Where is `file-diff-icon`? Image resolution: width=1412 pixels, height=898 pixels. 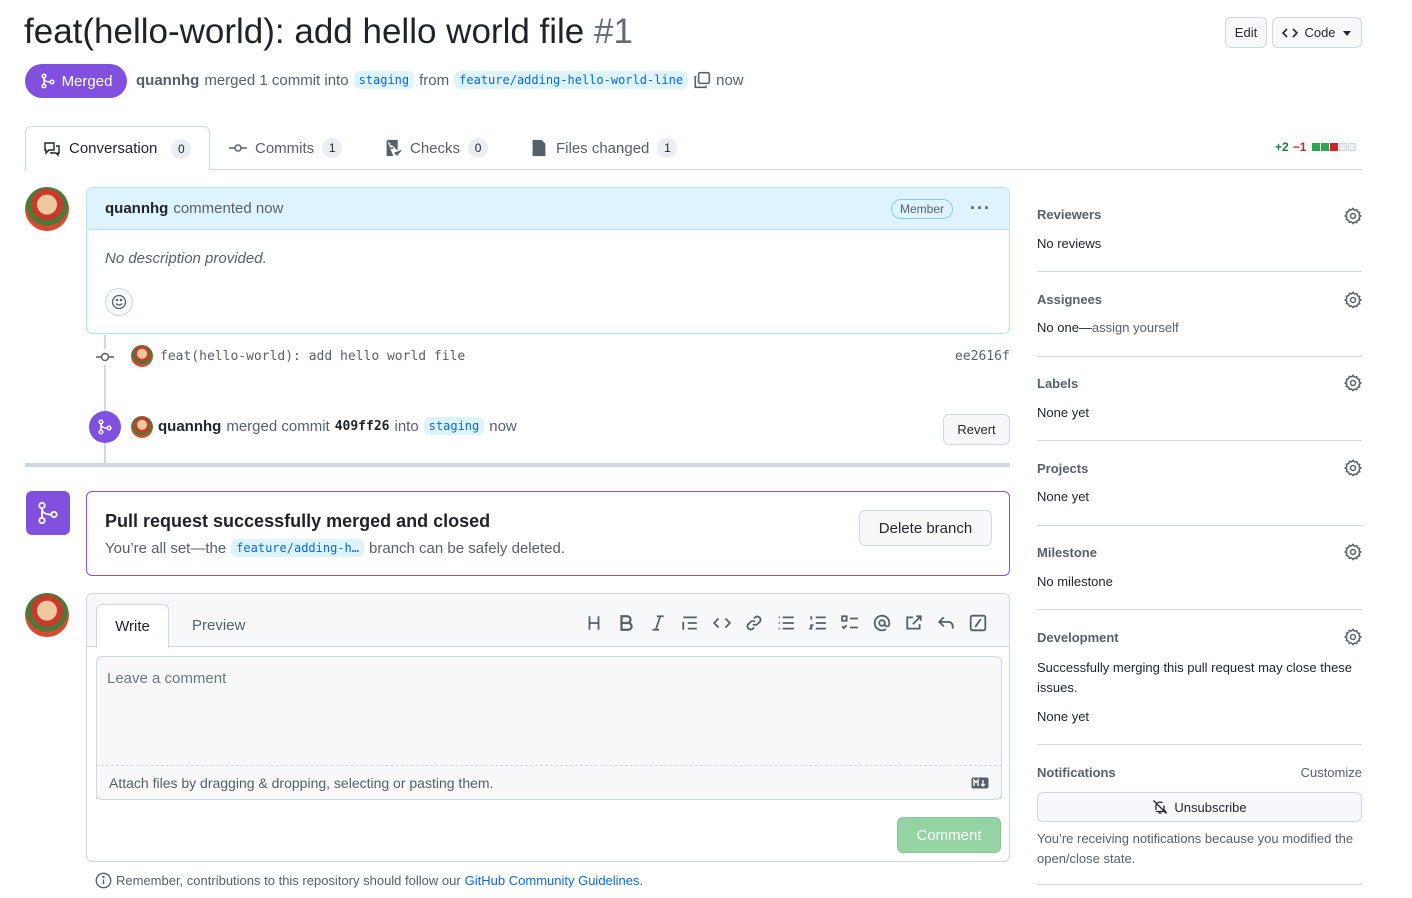
file-diff-icon is located at coordinates (539, 148).